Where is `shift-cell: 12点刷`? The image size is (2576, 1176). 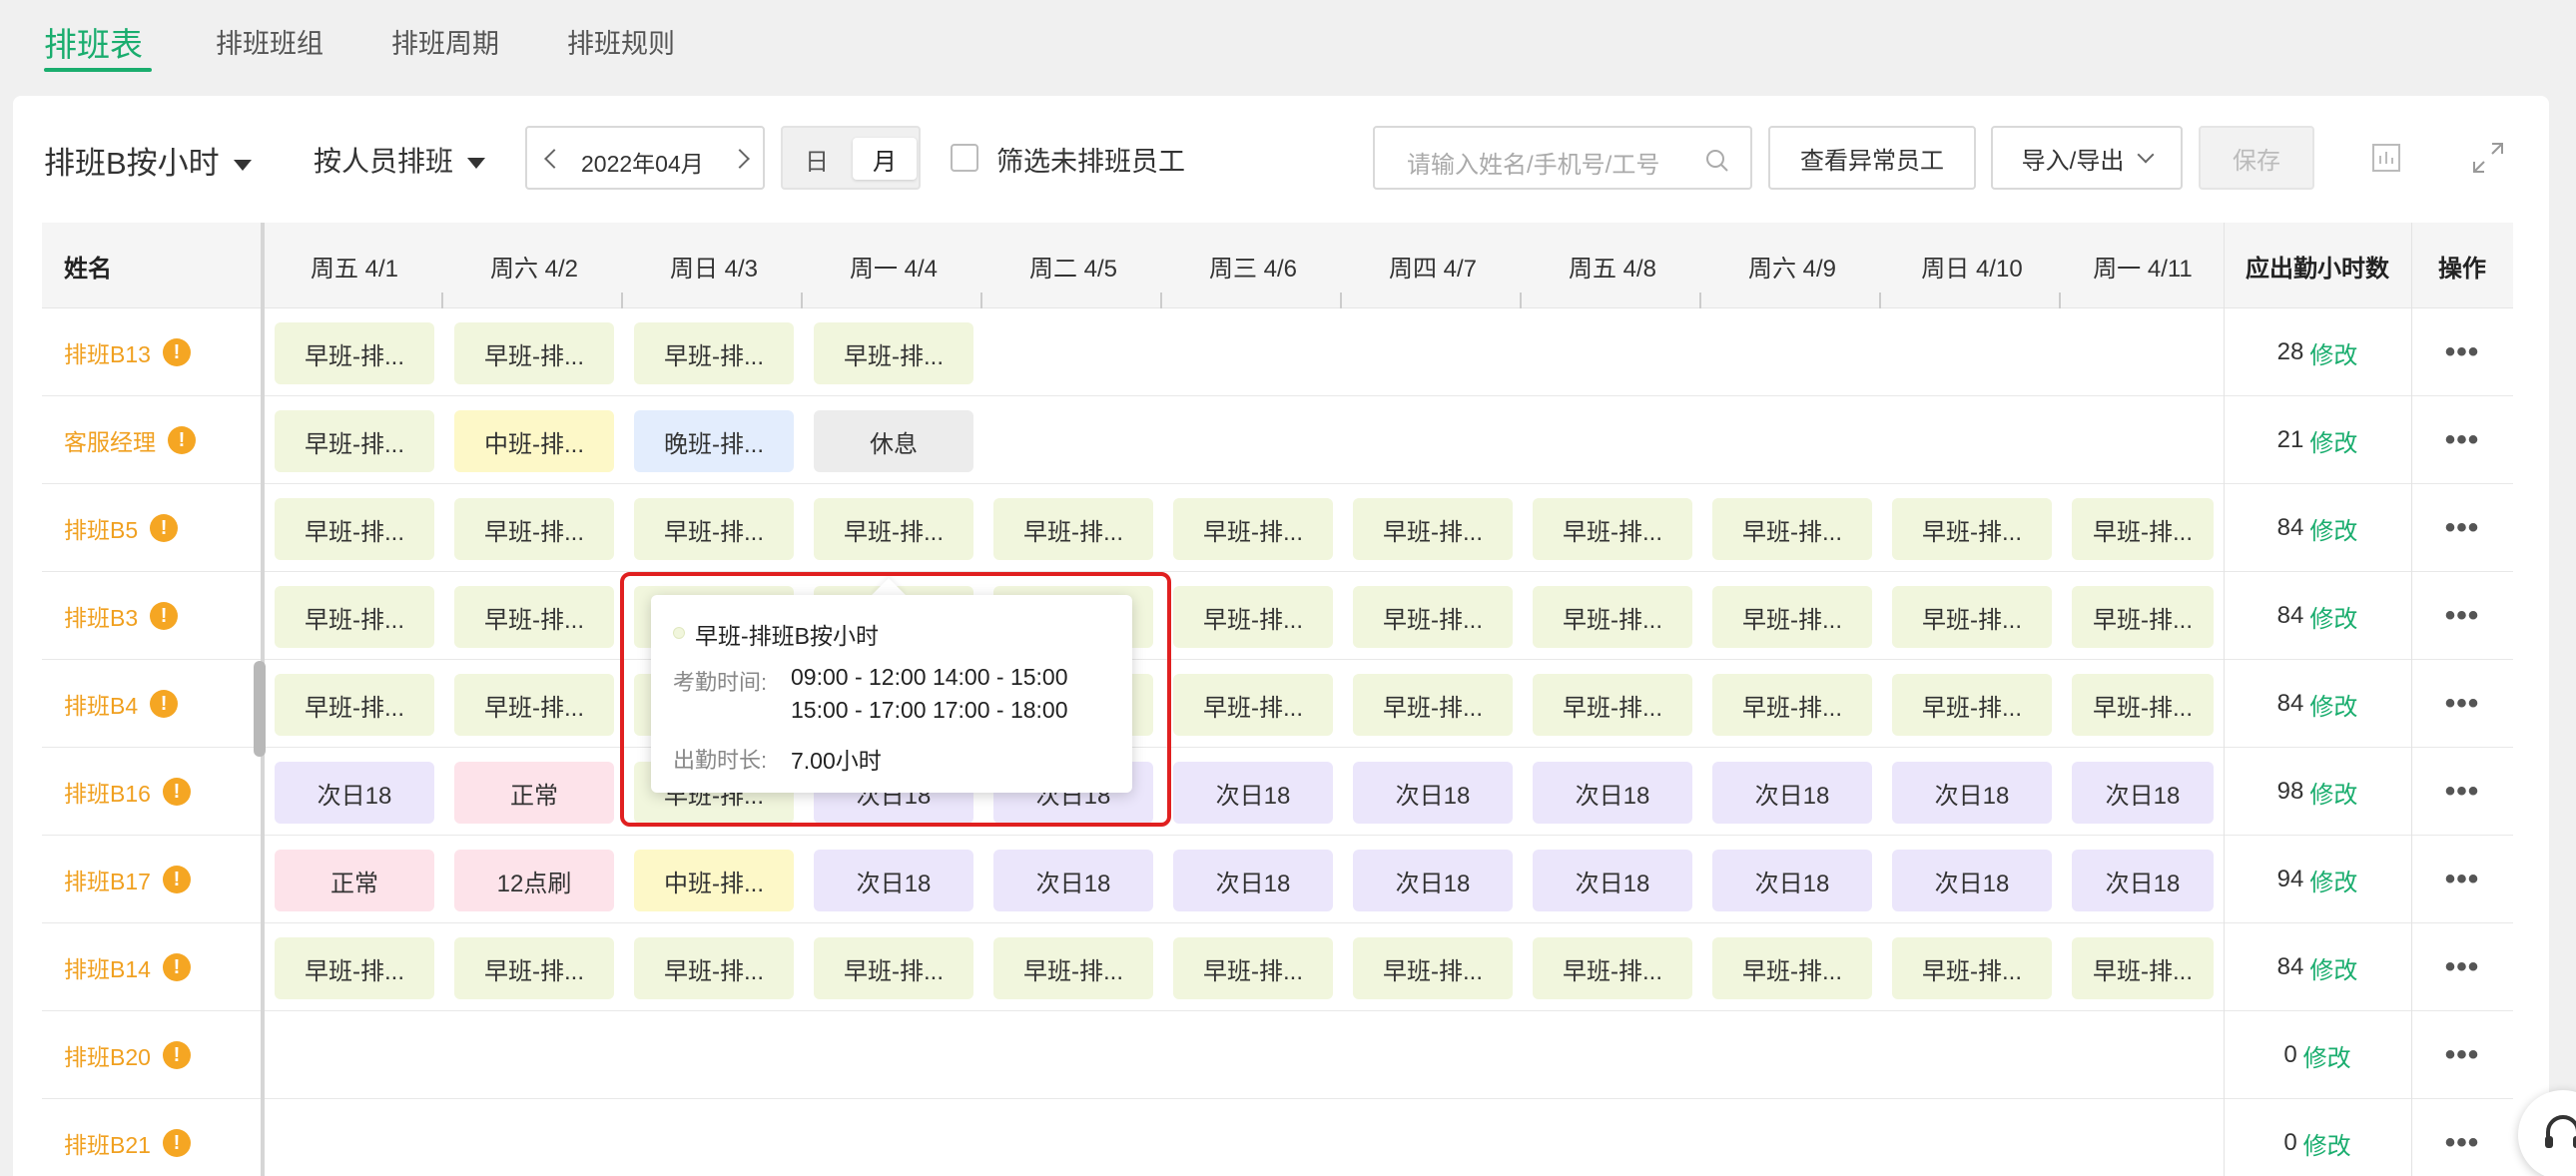
shift-cell: 12点刷 is located at coordinates (534, 881).